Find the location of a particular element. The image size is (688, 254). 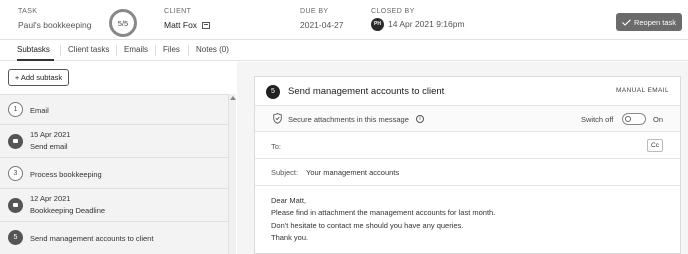

subtask-item-bookkeeping-deadline: 12 Apr 2021 Bookkeeping Deadline is located at coordinates (114, 205).